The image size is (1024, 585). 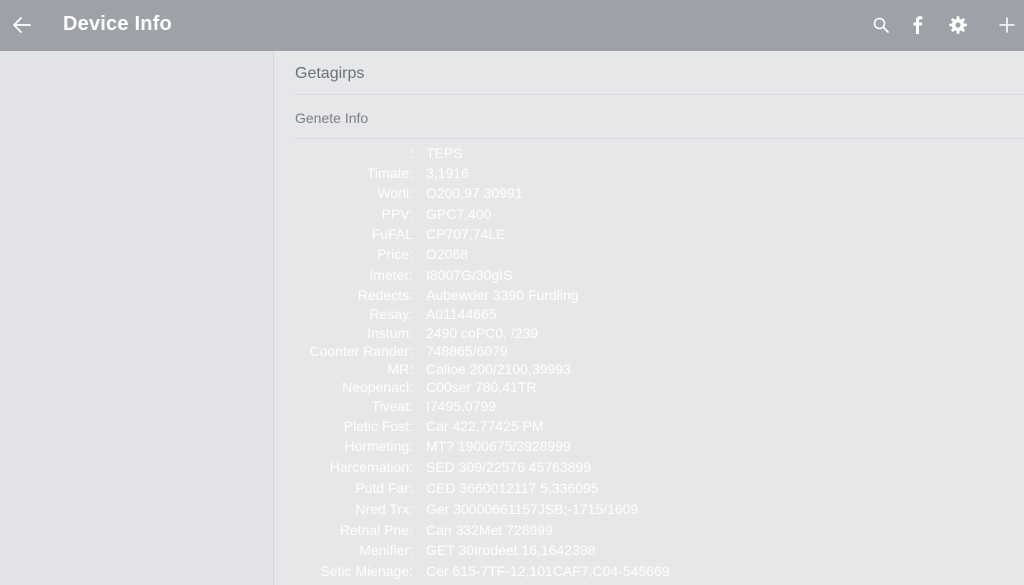 I want to click on info-row: Resay: A01144665, so click(x=649, y=316).